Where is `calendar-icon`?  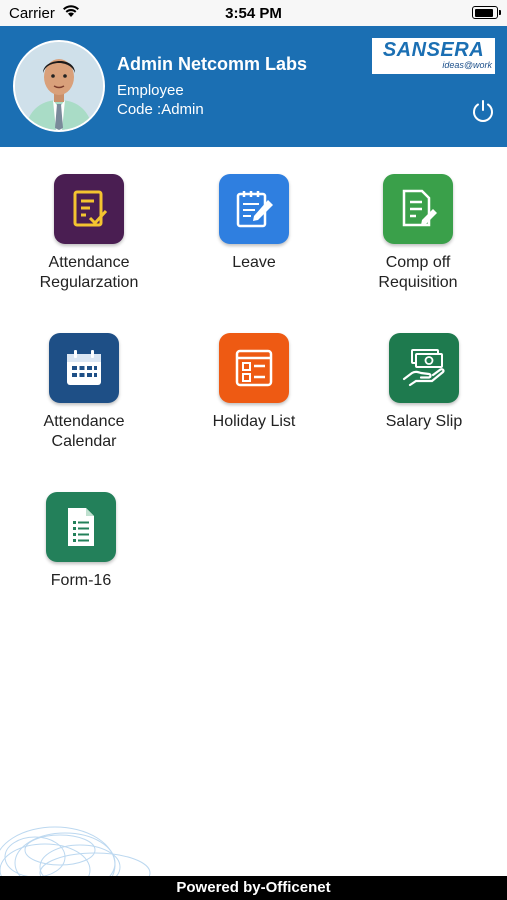
calendar-icon is located at coordinates (84, 367).